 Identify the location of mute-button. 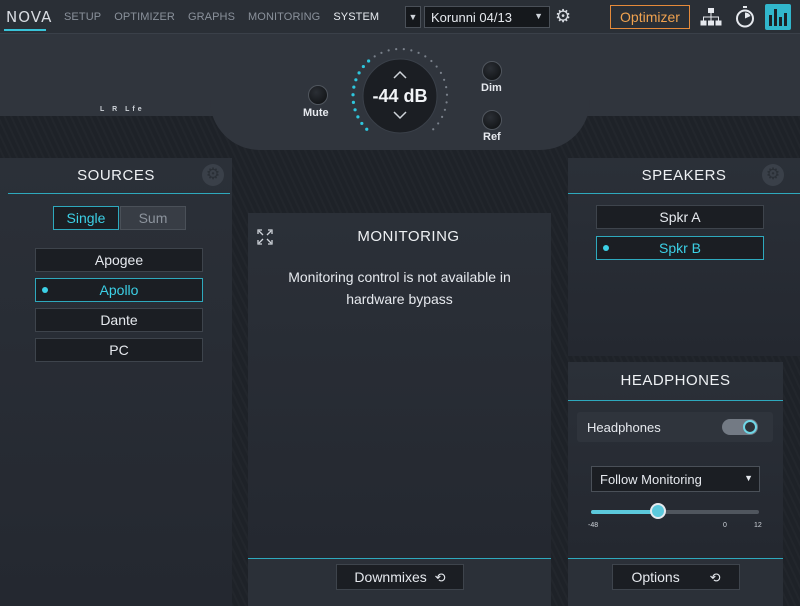
(318, 95).